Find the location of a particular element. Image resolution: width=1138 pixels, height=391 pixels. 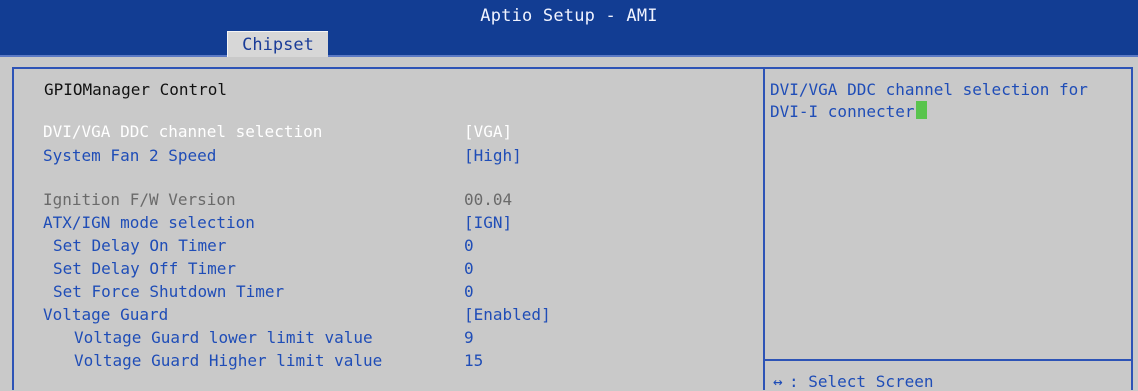

setting-label: Set Force Shutdown Timer is located at coordinates (169, 291).